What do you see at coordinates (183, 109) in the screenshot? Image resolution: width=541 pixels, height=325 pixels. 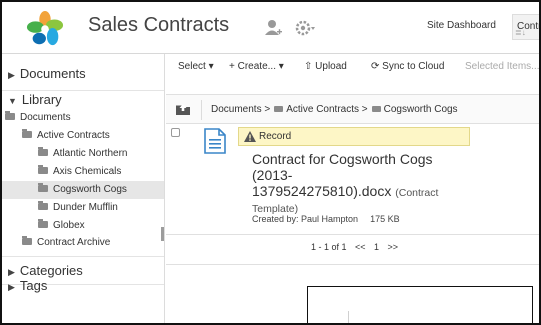 I see `folder-up-icon` at bounding box center [183, 109].